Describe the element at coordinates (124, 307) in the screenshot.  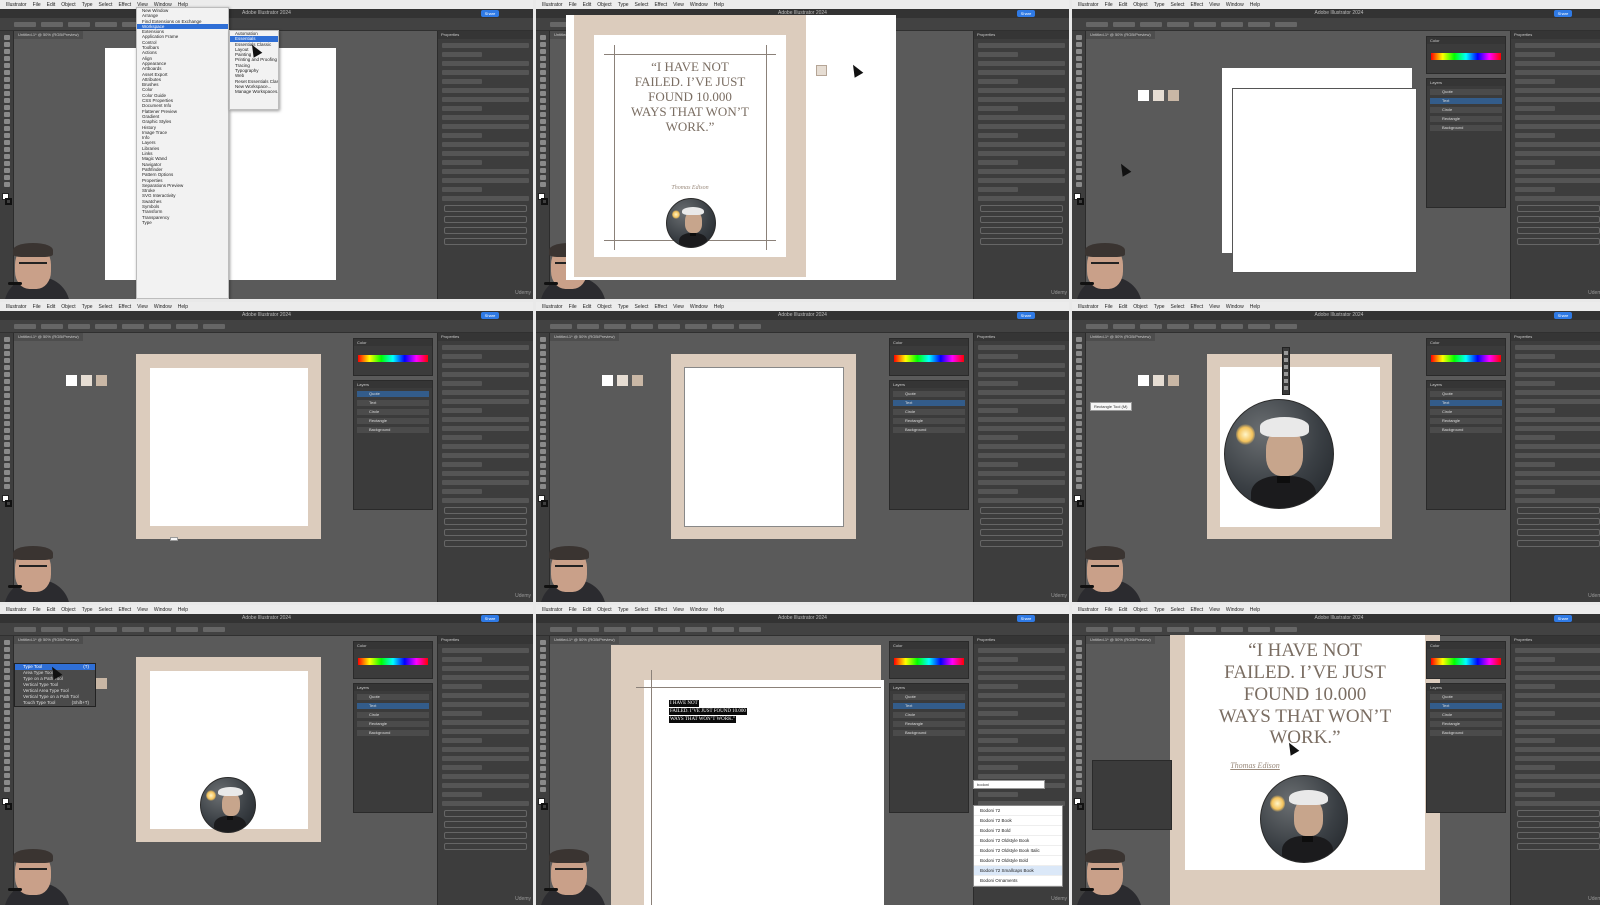
I see `menu-effect: Effect` at that location.